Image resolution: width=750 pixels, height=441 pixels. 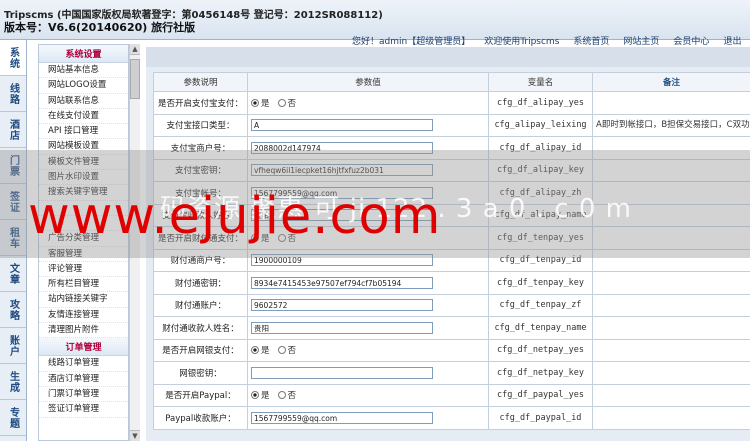 I want to click on table-row: 是否开启支付宝支付：是否 cfg_df_alipay_yes, so click(x=451, y=103).